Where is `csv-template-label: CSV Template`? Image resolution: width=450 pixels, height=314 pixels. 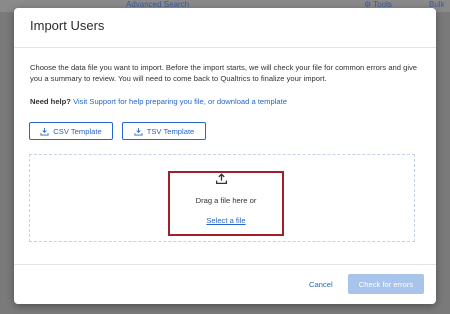 csv-template-label: CSV Template is located at coordinates (77, 131).